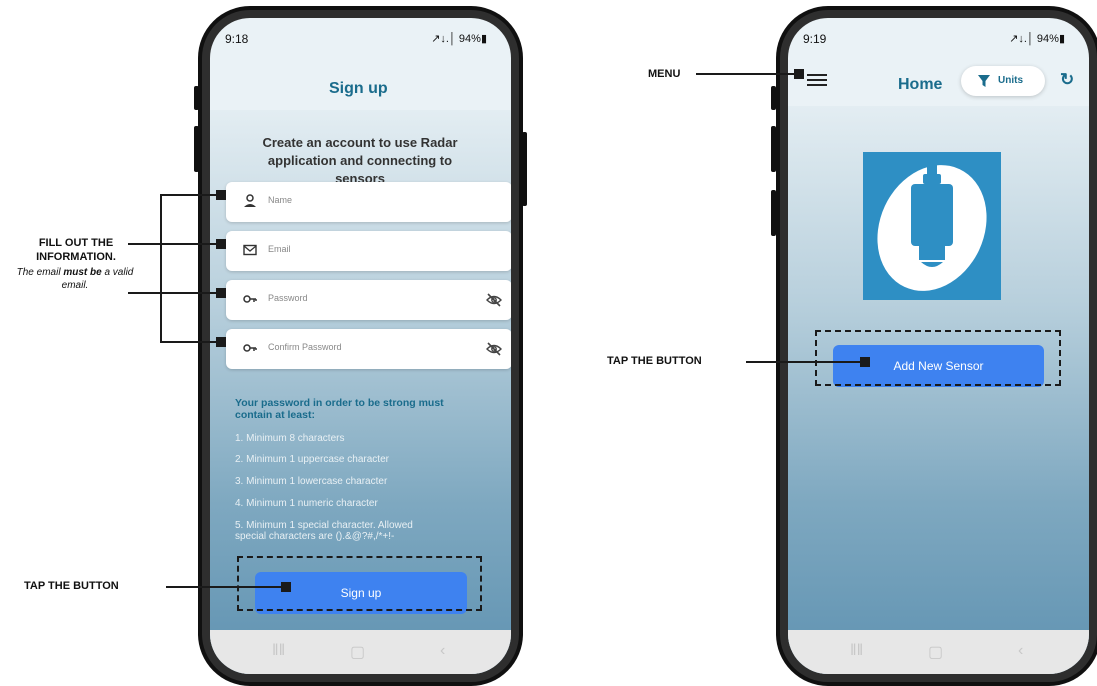 The width and height of the screenshot is (1097, 686). What do you see at coordinates (932, 226) in the screenshot?
I see `radar-sensor-logo` at bounding box center [932, 226].